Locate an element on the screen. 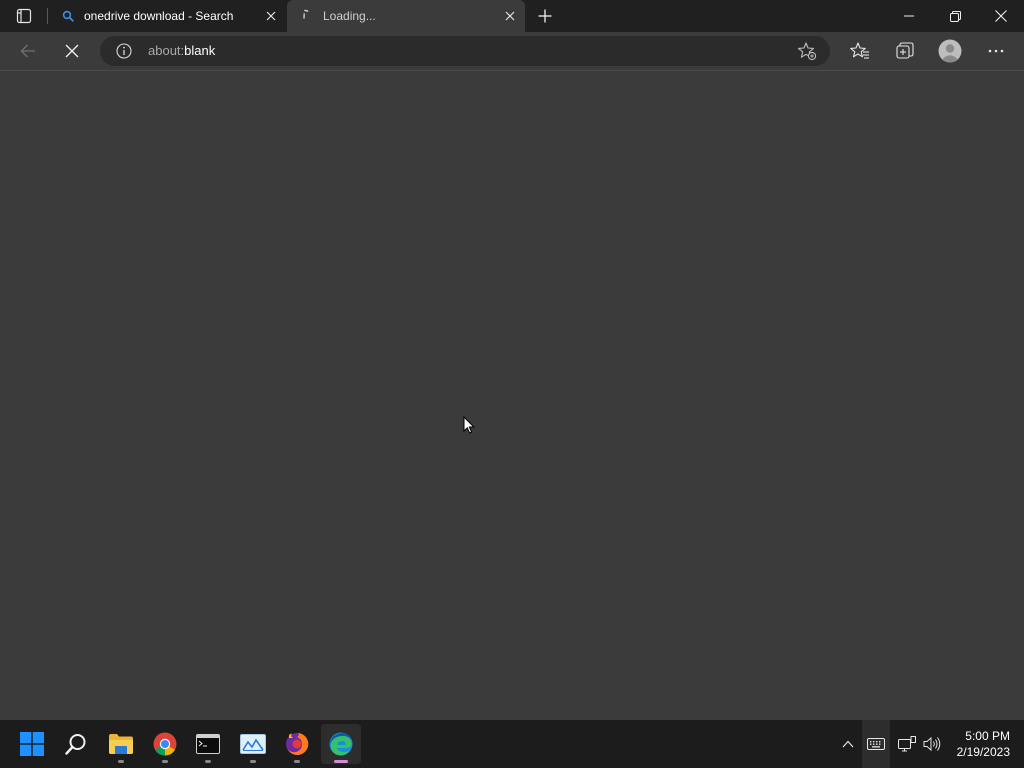 The height and width of the screenshot is (768, 1024). collections-icon is located at coordinates (905, 50).